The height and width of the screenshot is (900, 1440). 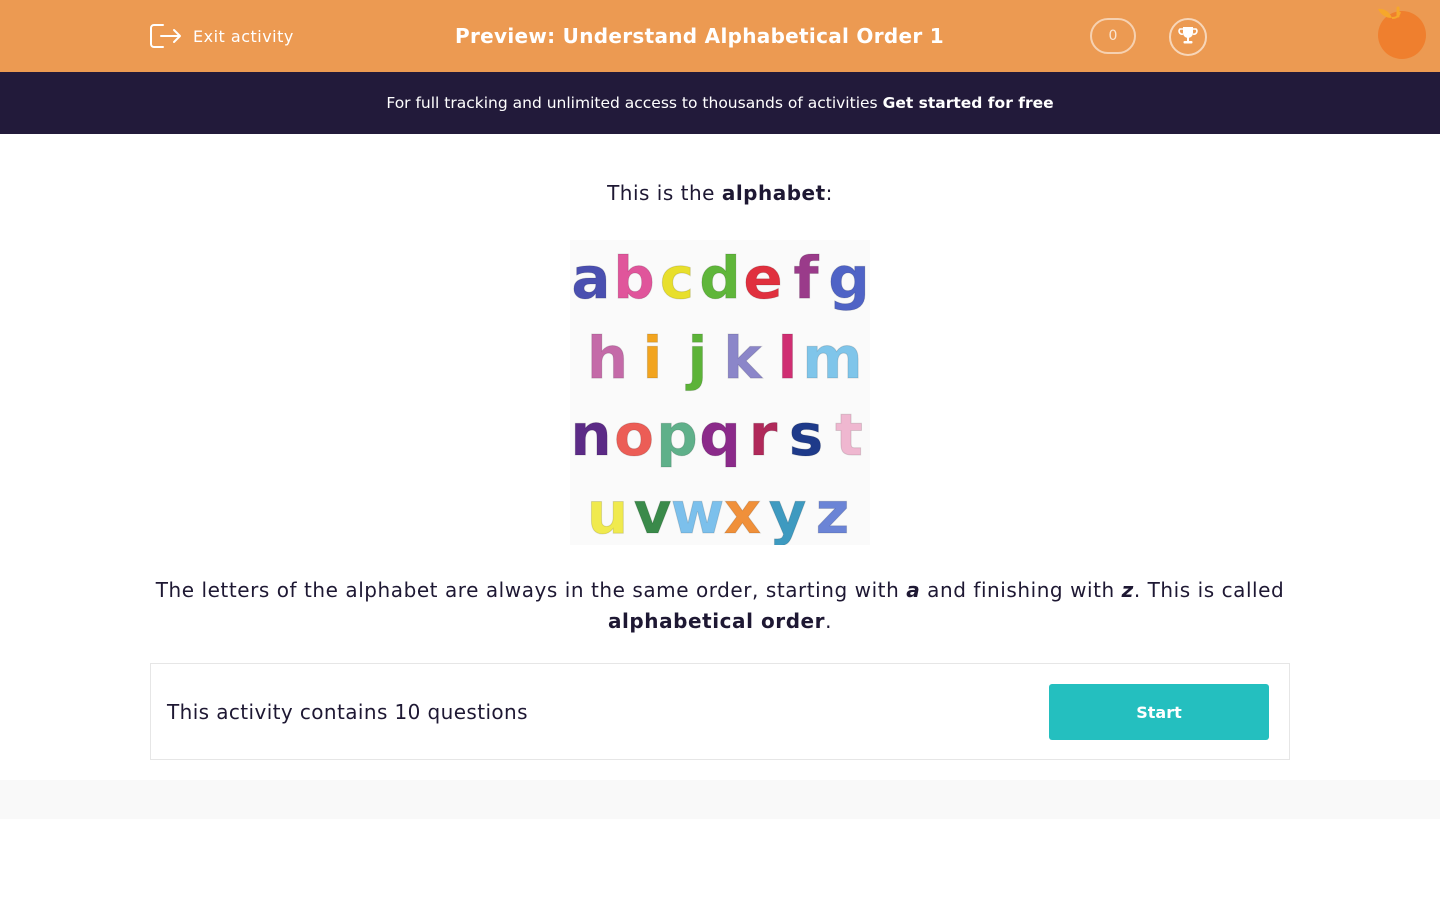 What do you see at coordinates (913, 590) in the screenshot?
I see `letter-a: a` at bounding box center [913, 590].